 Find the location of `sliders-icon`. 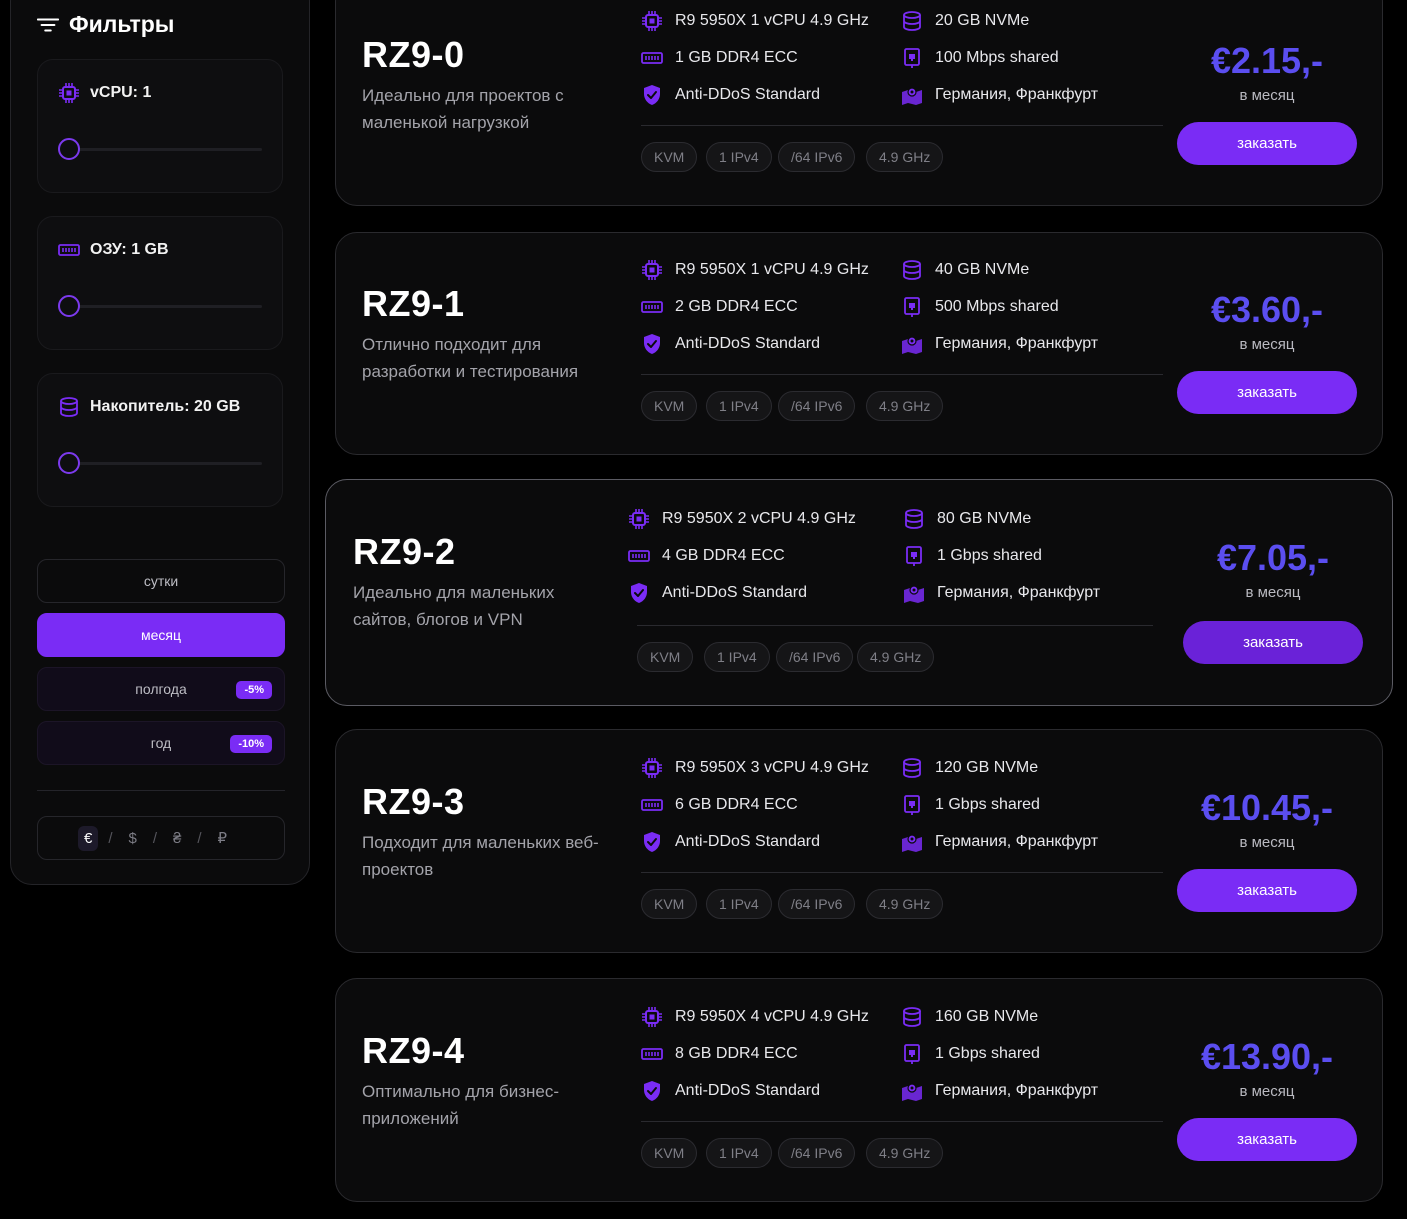

sliders-icon is located at coordinates (48, 25).